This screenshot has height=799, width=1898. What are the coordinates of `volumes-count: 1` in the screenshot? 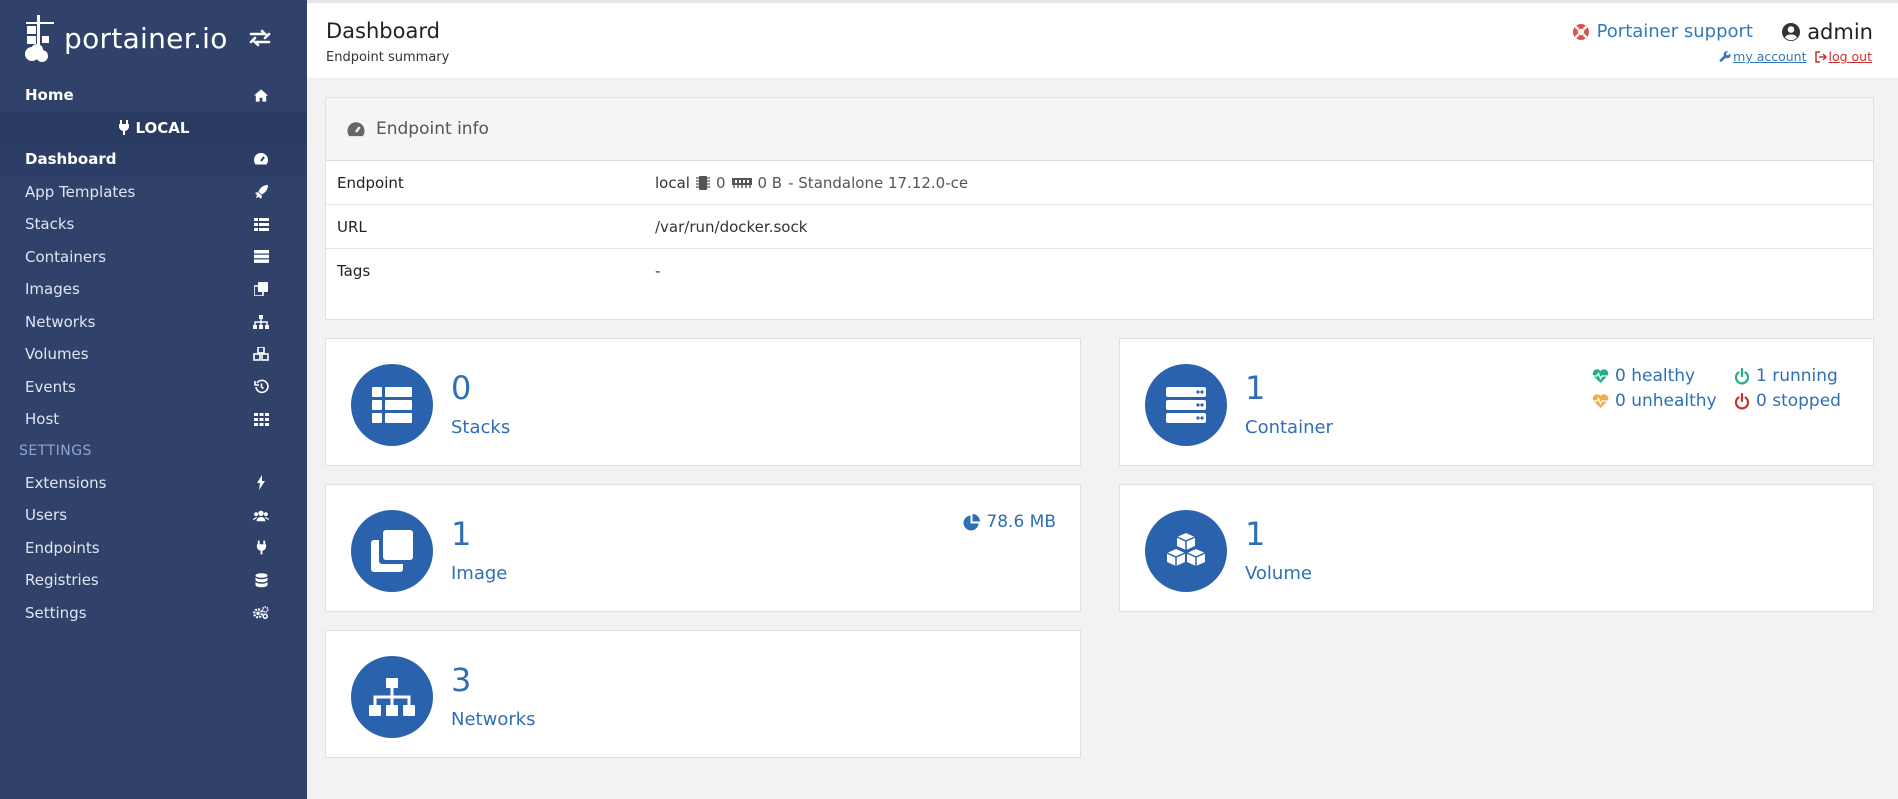 It's located at (1255, 534).